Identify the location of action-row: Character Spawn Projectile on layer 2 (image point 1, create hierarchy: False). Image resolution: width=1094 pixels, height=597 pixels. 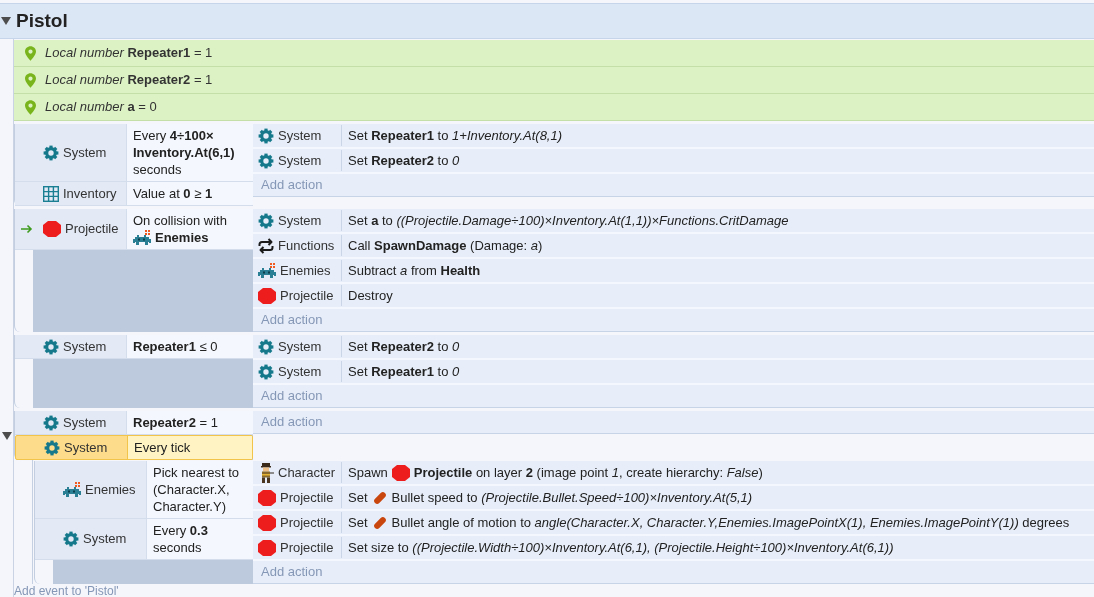
(673, 473).